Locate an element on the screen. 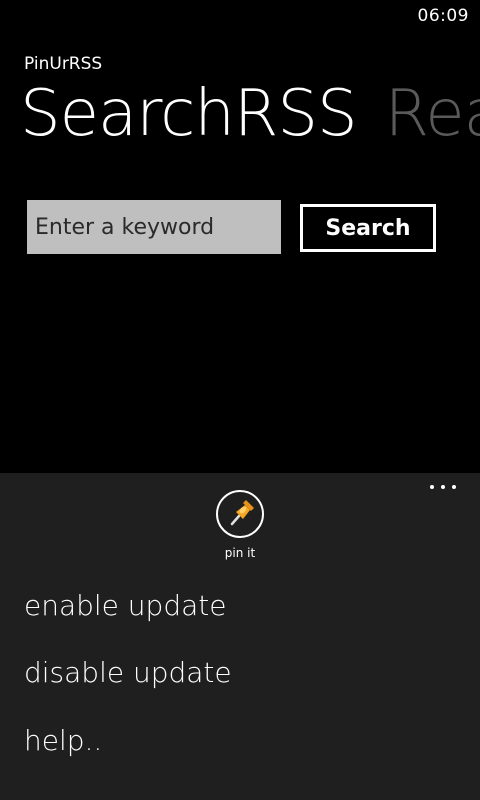 This screenshot has height=800, width=480. menu-item-enable-update: enable update is located at coordinates (125, 605).